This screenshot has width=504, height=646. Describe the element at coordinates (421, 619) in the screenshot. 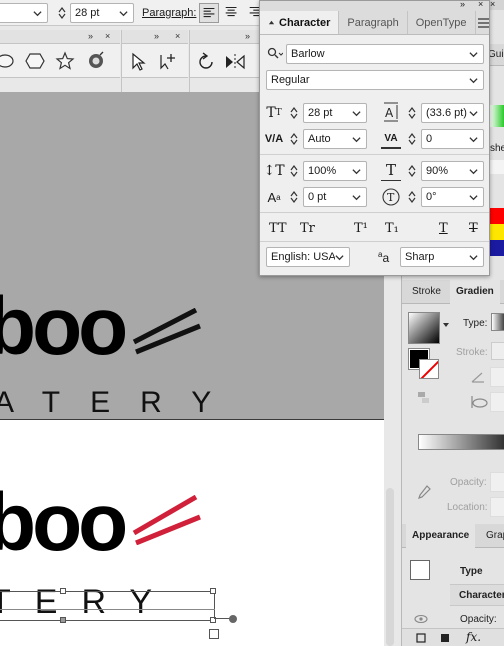

I see `visibility-eye-icon` at that location.